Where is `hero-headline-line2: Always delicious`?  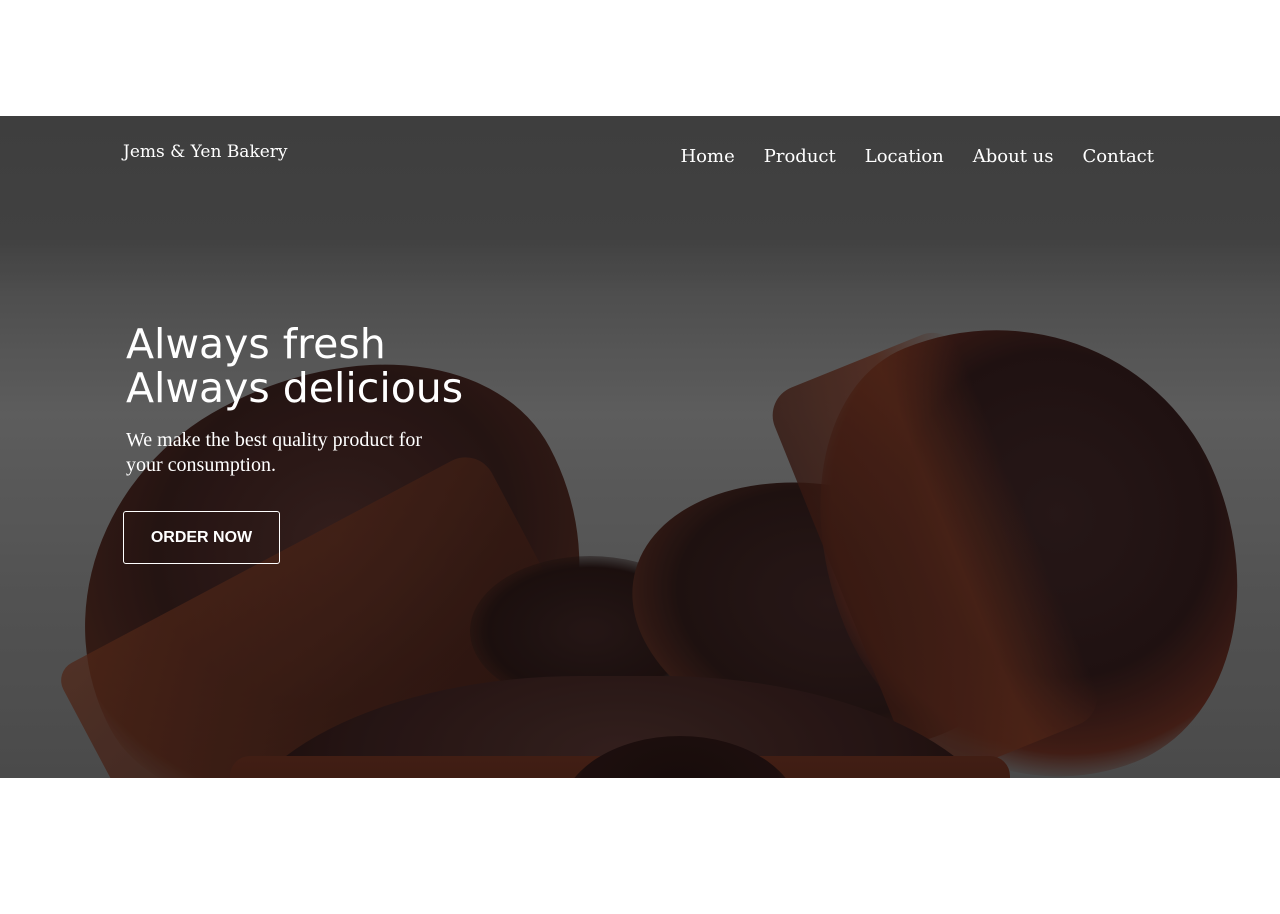 hero-headline-line2: Always delicious is located at coordinates (295, 388).